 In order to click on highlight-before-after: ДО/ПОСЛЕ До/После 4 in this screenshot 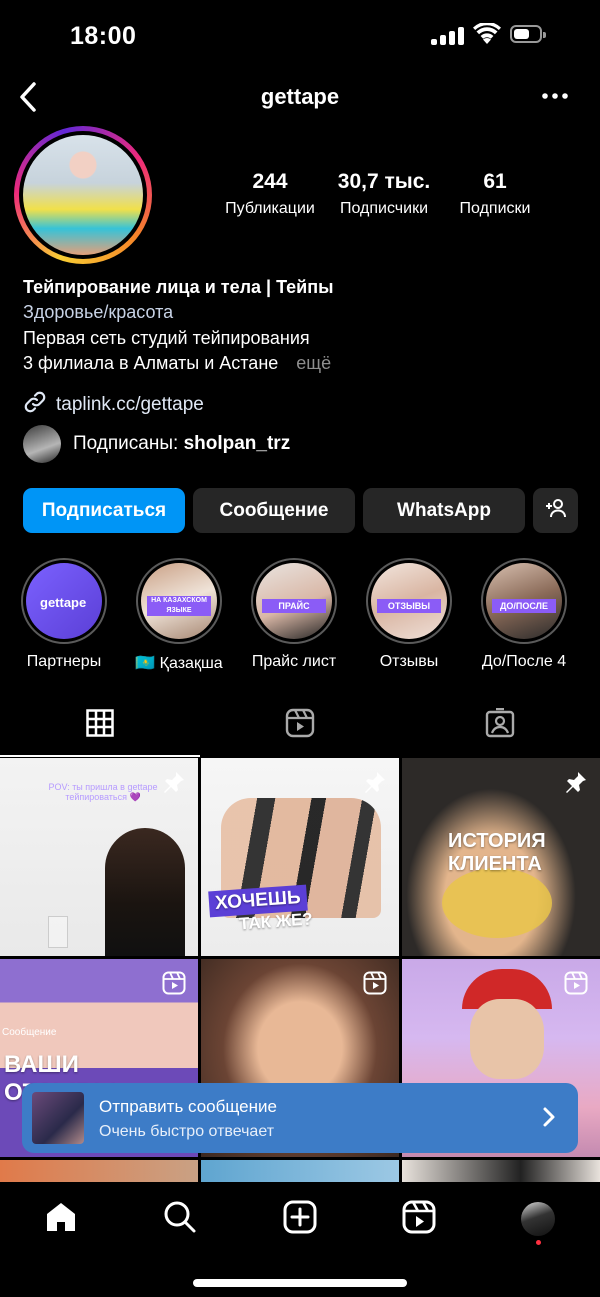, I will do `click(524, 614)`.